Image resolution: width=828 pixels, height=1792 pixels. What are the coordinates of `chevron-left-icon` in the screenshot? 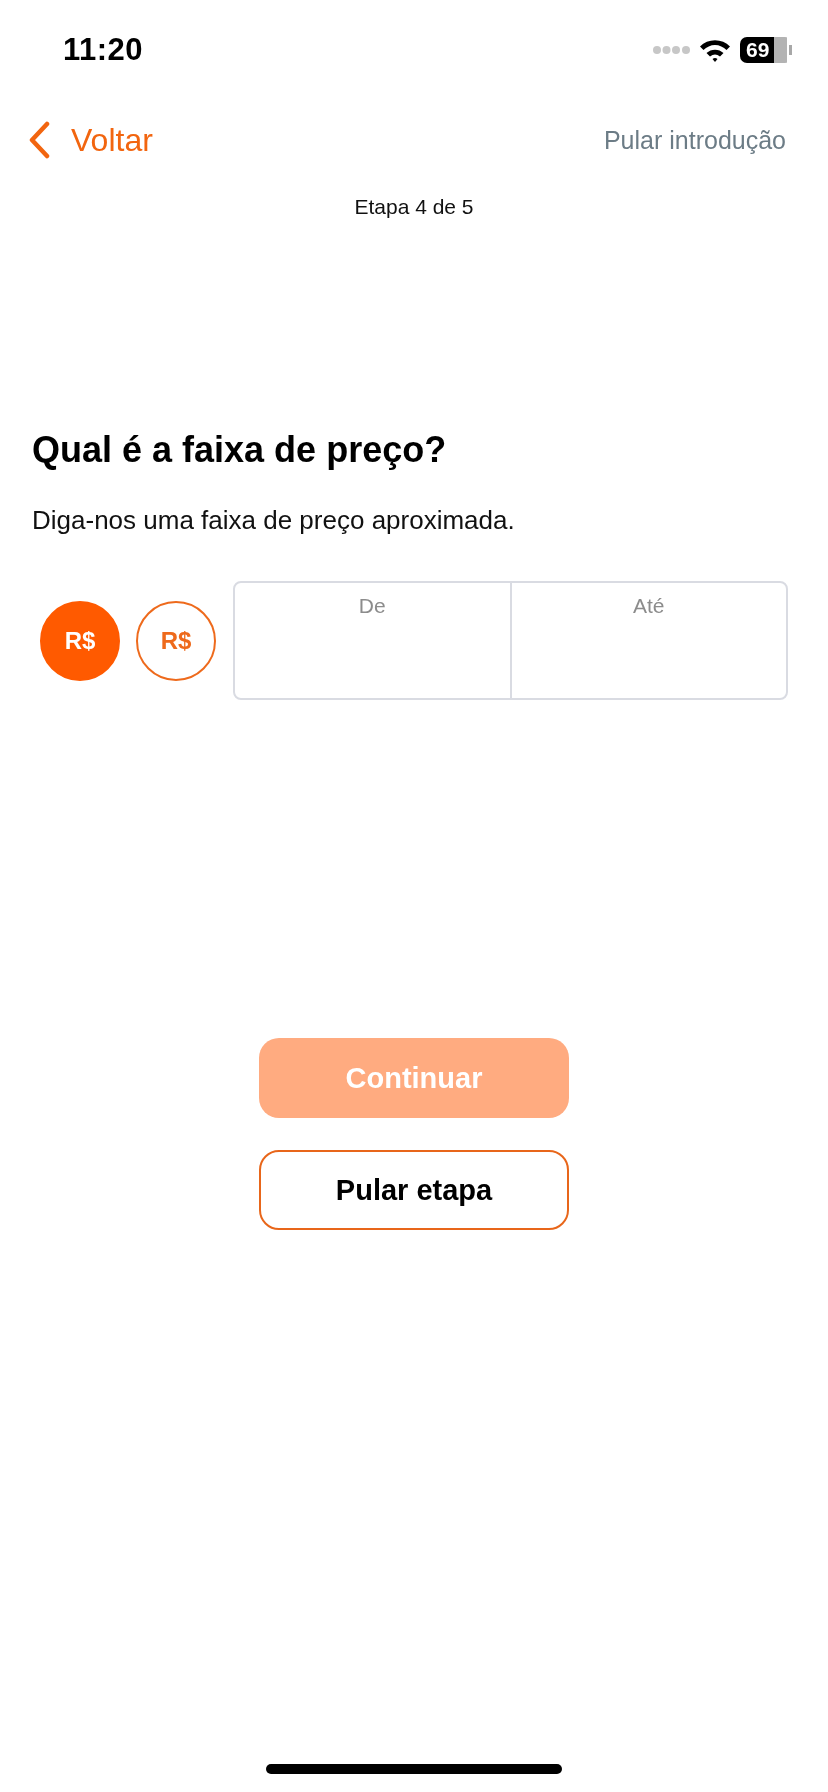 It's located at (39, 140).